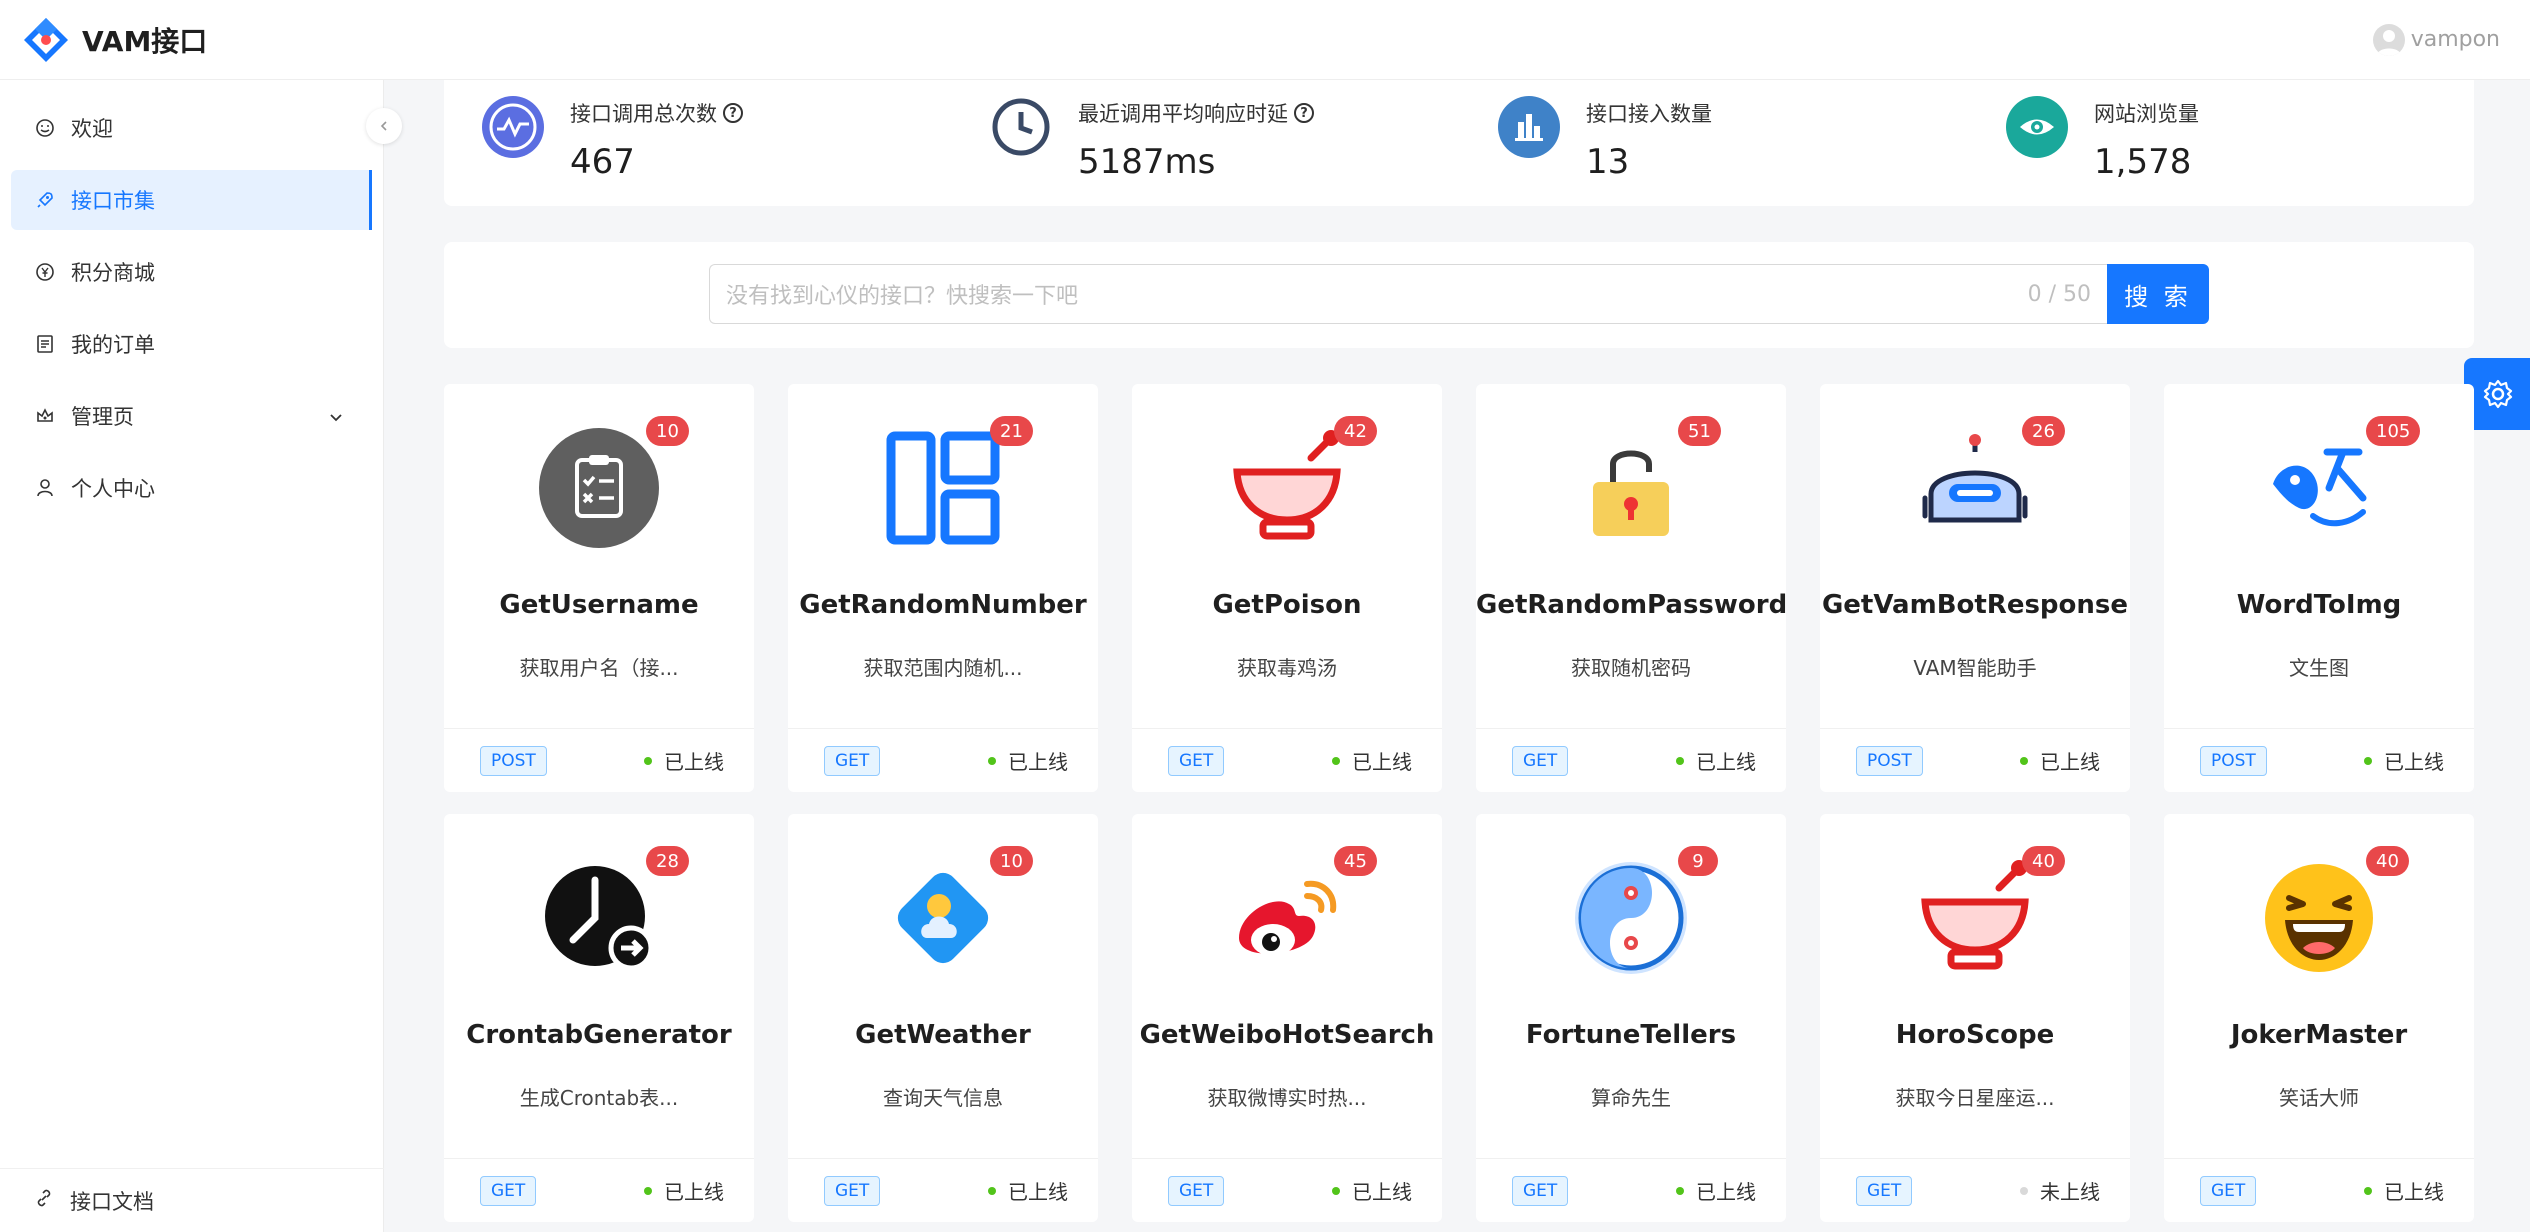 The width and height of the screenshot is (2530, 1232). What do you see at coordinates (1698, 861) in the screenshot?
I see `call-count-badge: 9` at bounding box center [1698, 861].